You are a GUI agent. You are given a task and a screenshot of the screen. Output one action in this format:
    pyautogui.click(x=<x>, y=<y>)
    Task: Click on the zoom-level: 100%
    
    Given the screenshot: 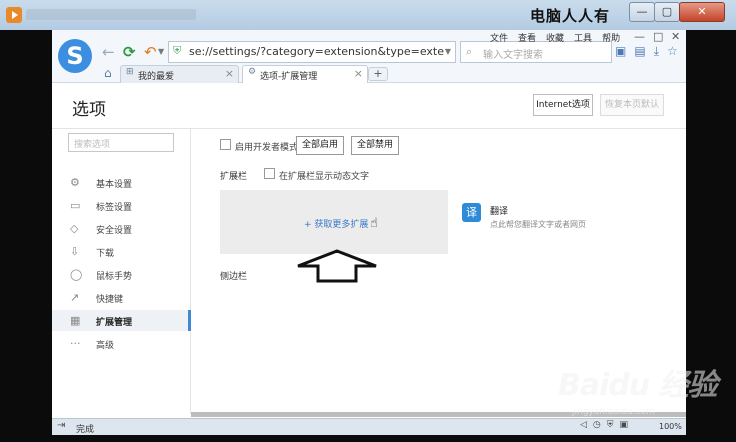 What is the action you would take?
    pyautogui.click(x=670, y=426)
    